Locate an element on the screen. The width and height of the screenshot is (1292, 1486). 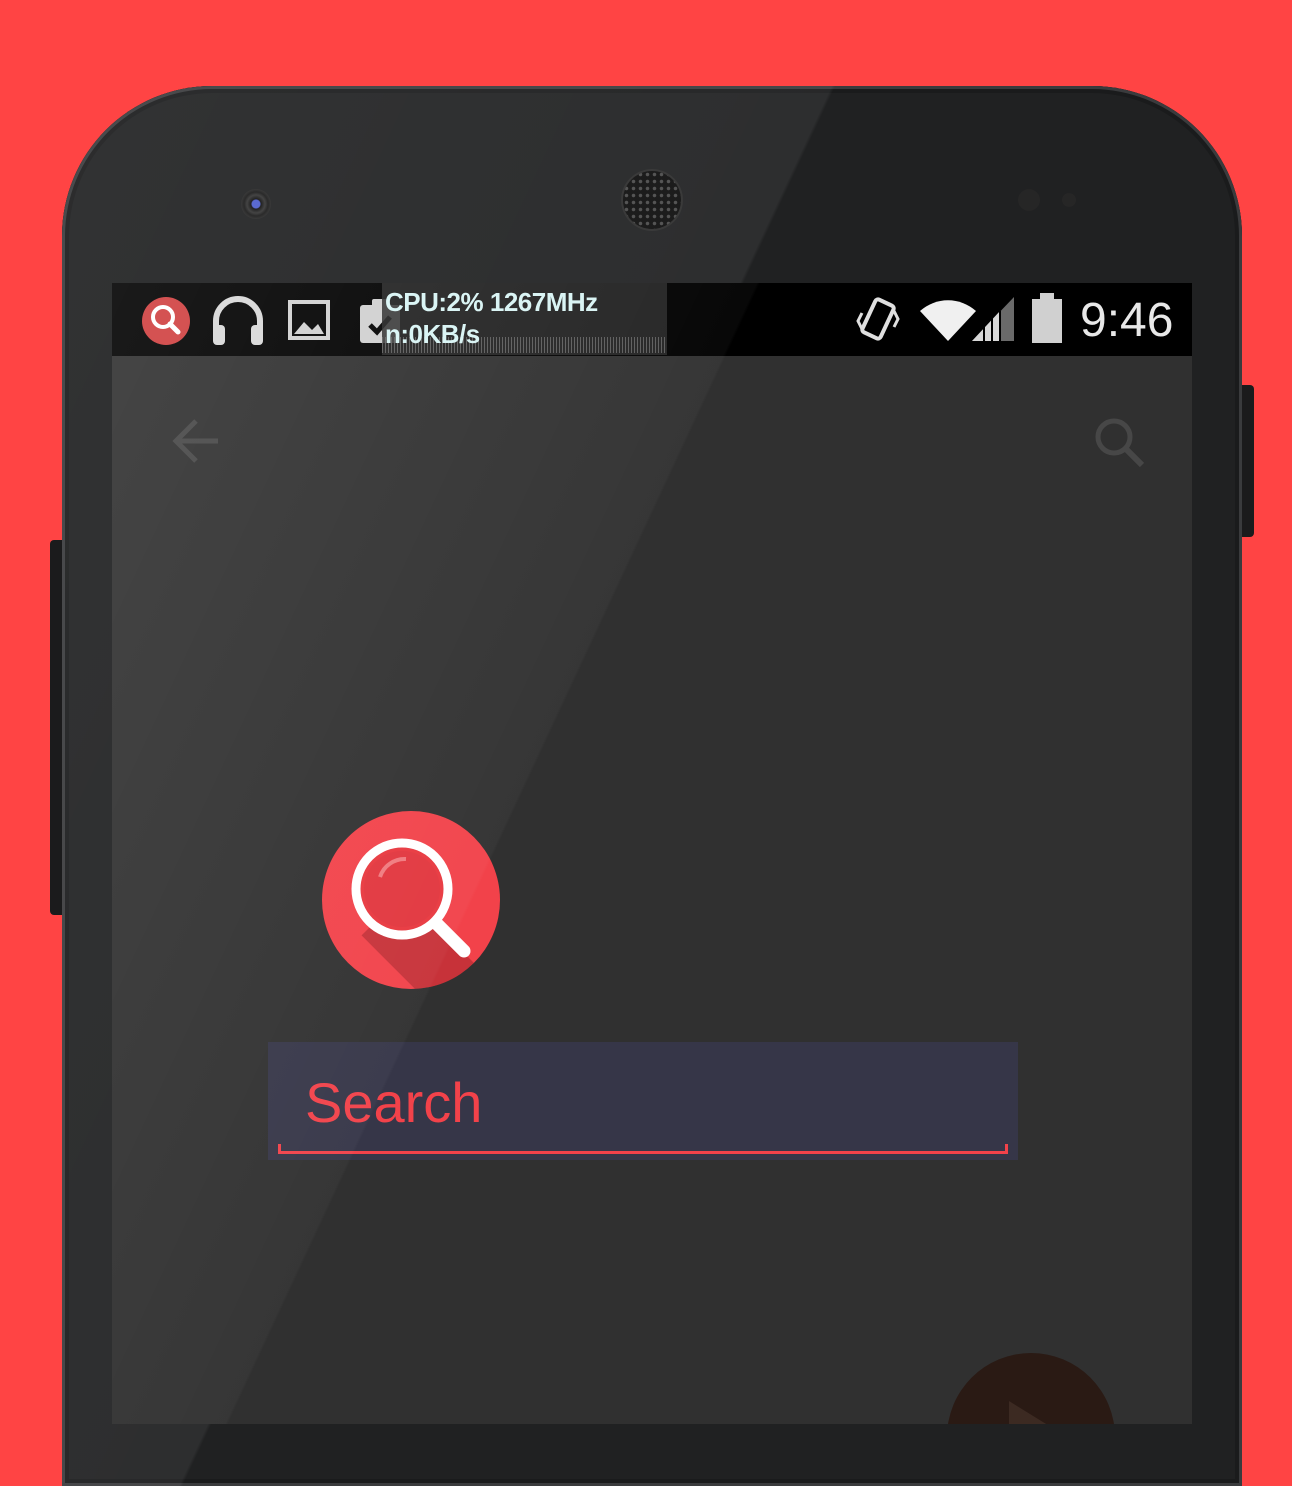
vibrate-icon is located at coordinates (878, 319).